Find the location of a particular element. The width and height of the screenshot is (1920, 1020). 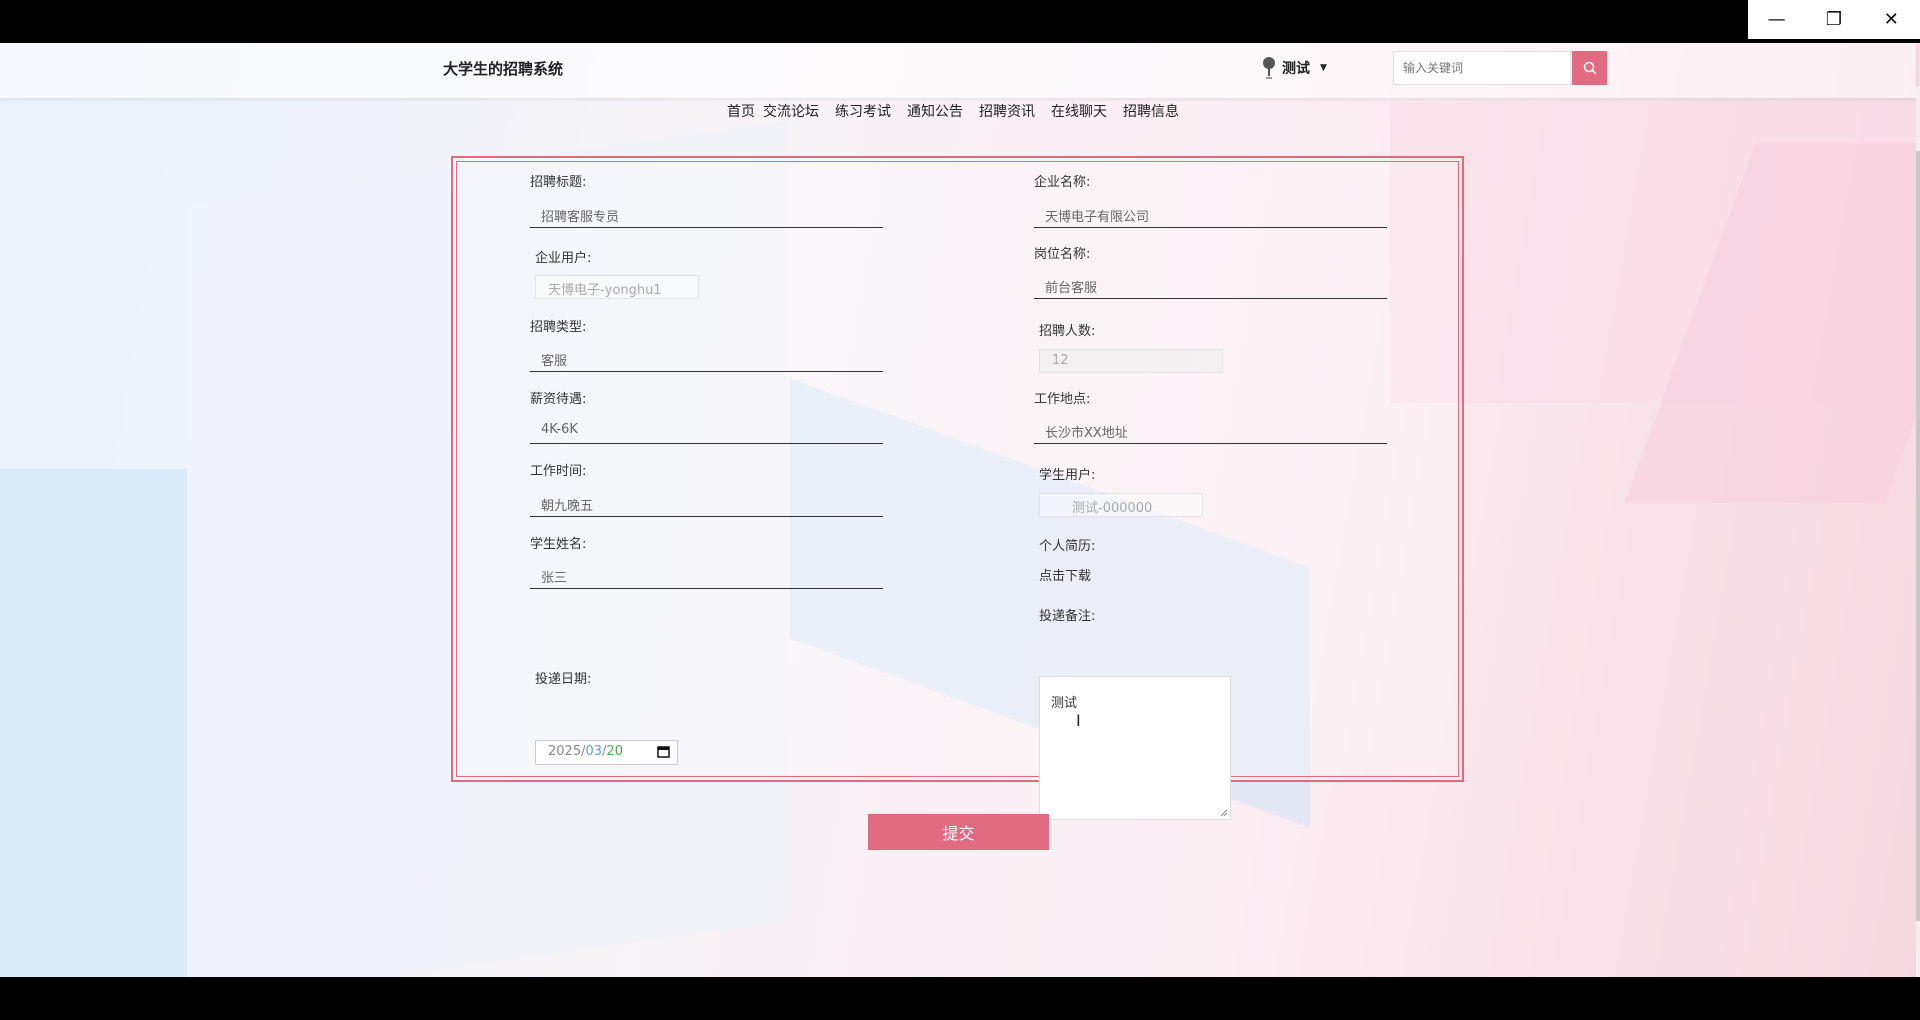

work-location-label: 工作地点: is located at coordinates (1062, 399).